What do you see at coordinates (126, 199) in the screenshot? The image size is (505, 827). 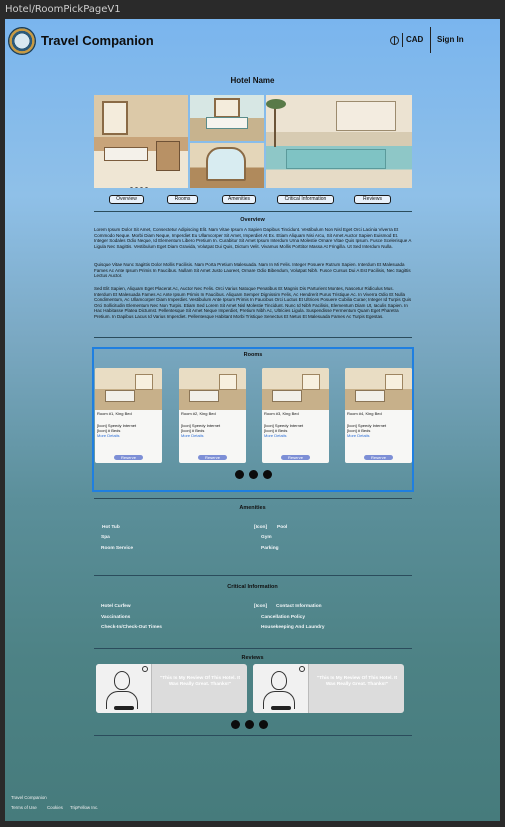 I see `tab-overview: Overview` at bounding box center [126, 199].